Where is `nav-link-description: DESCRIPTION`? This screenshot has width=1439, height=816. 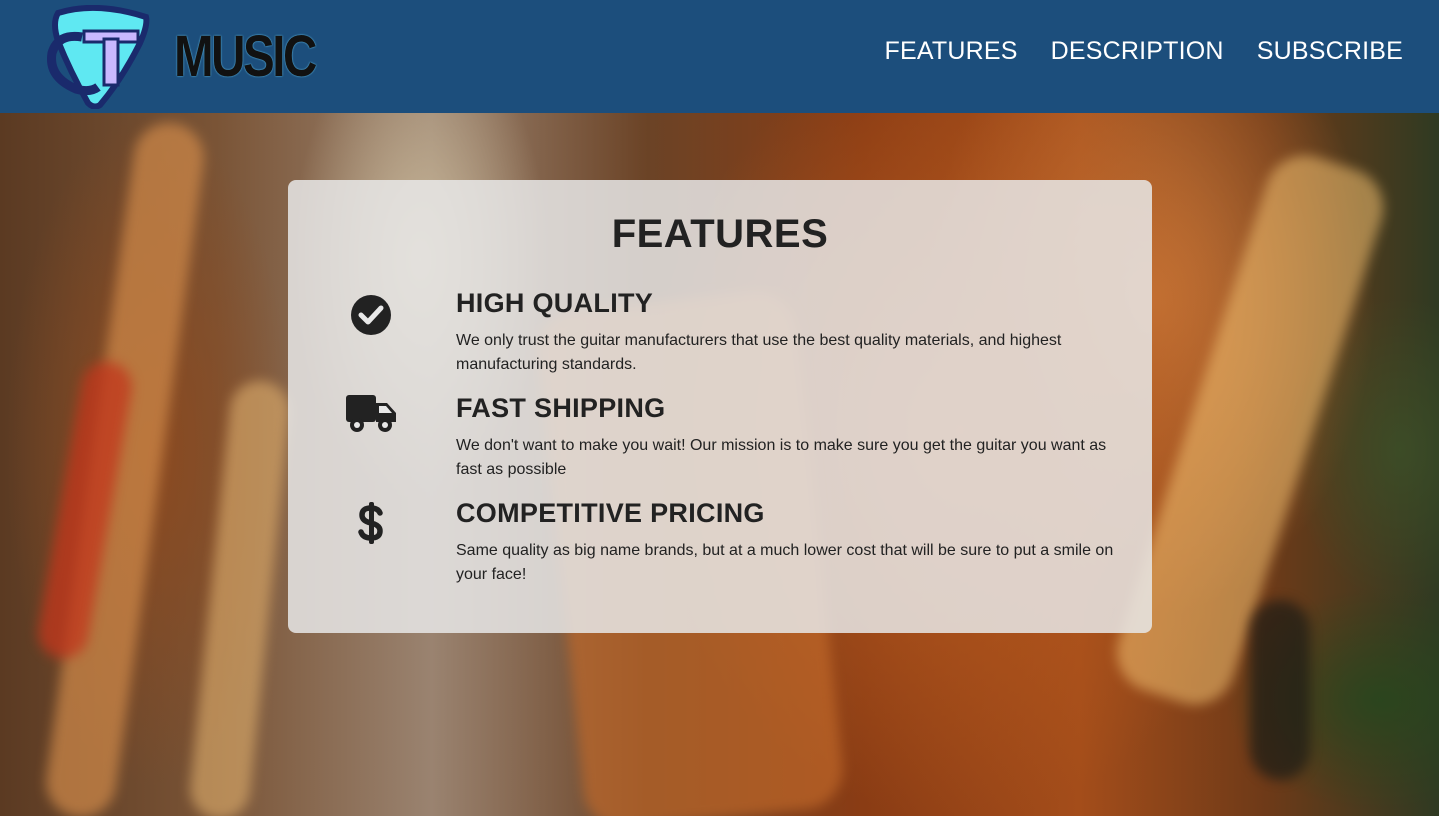
nav-link-description: DESCRIPTION is located at coordinates (1137, 51).